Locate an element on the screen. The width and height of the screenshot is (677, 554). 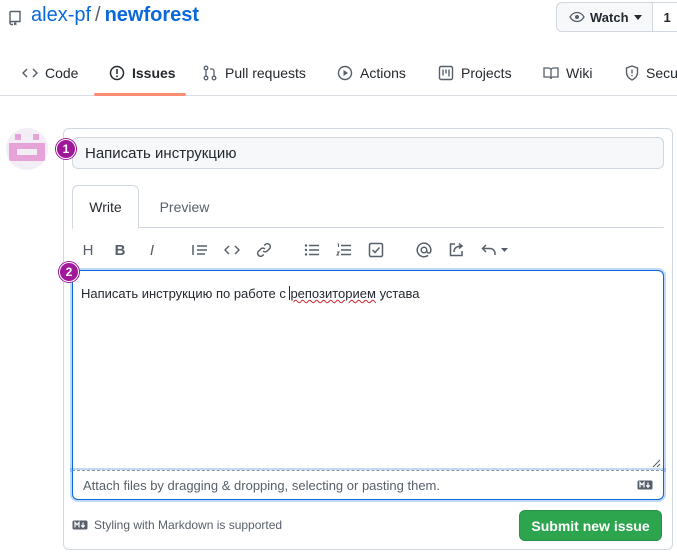
active-tab-indicator is located at coordinates (140, 94).